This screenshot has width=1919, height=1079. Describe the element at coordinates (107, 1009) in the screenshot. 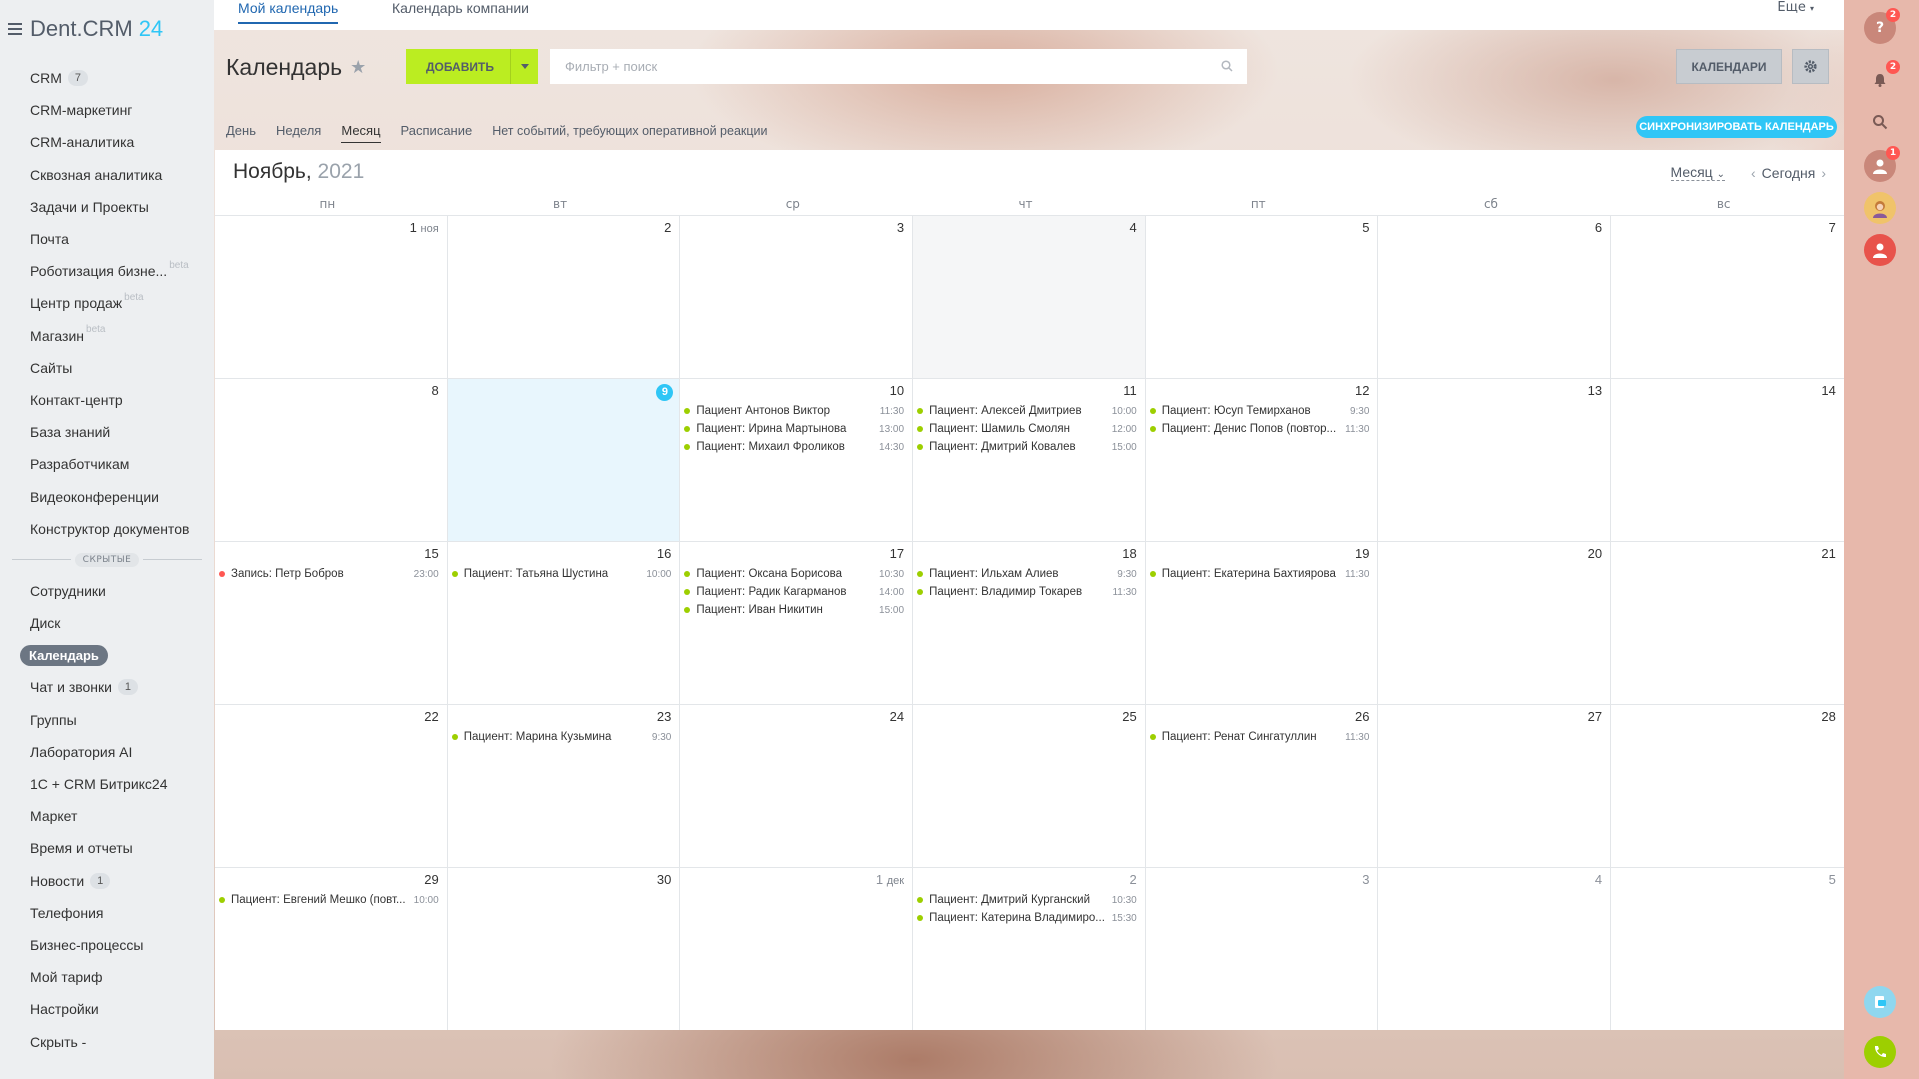

I see `sidebar-item-hidden-13: Настройки` at that location.